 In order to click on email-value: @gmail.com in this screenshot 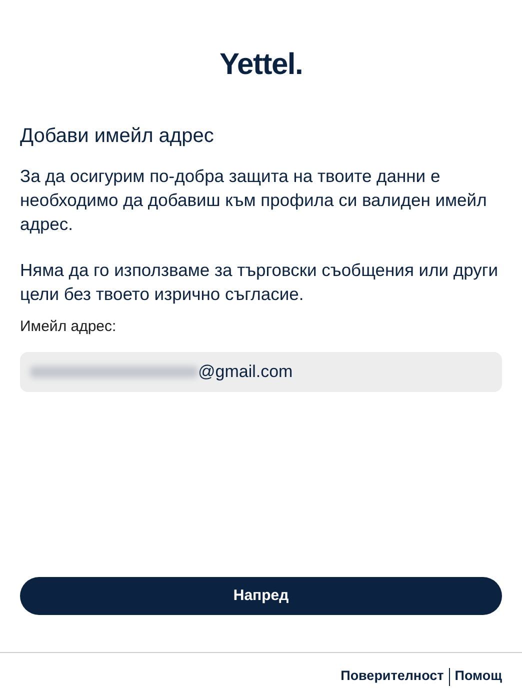, I will do `click(245, 371)`.